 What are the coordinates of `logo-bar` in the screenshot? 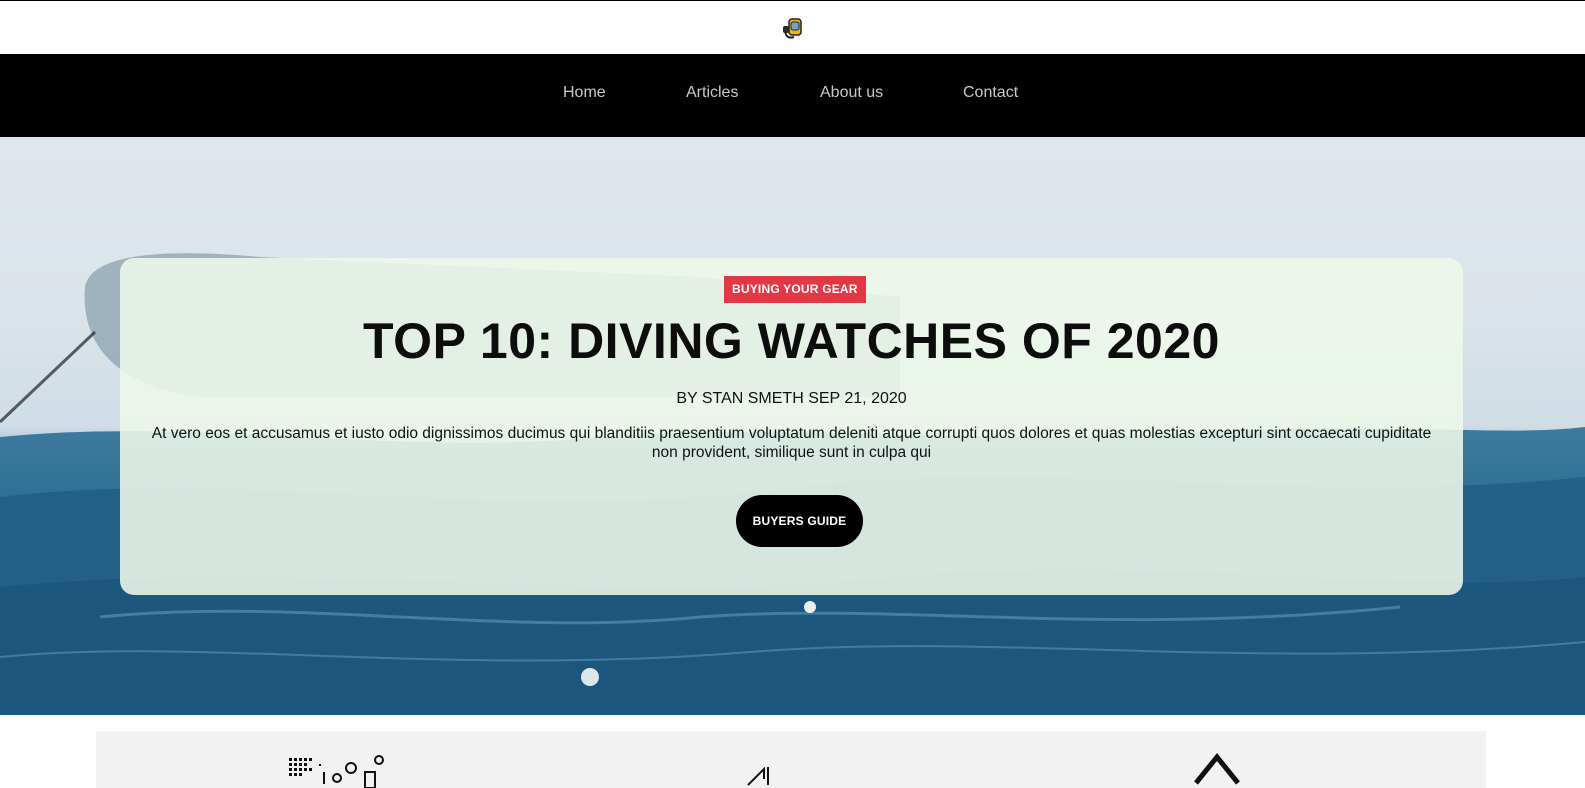 It's located at (792, 27).